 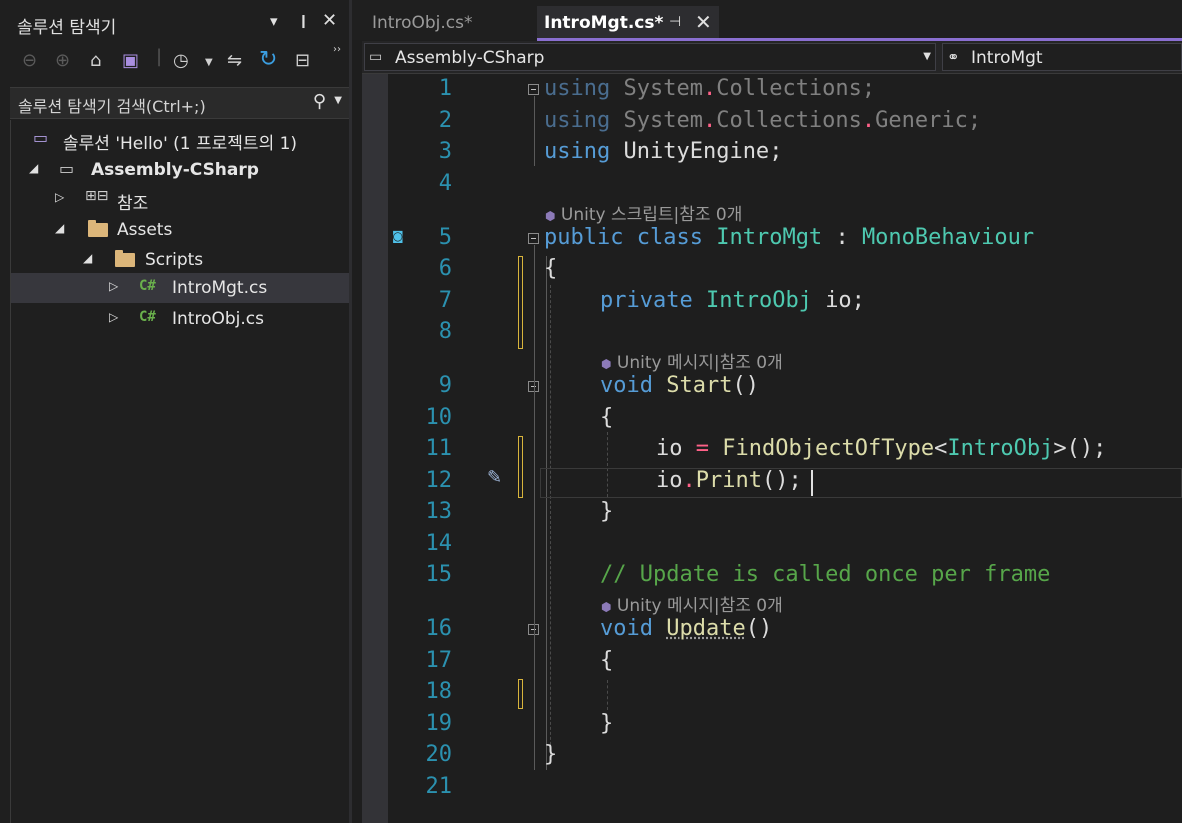 I want to click on home-icon: ⌂, so click(x=95, y=60).